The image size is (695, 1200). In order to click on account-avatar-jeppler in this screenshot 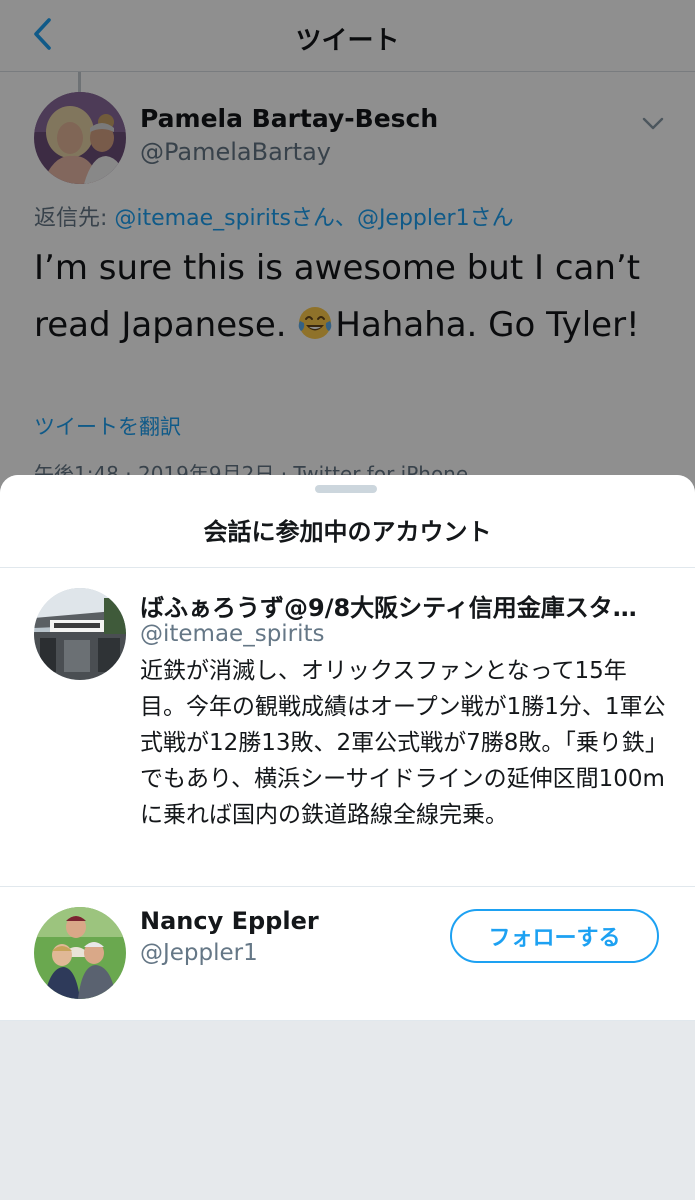, I will do `click(80, 953)`.